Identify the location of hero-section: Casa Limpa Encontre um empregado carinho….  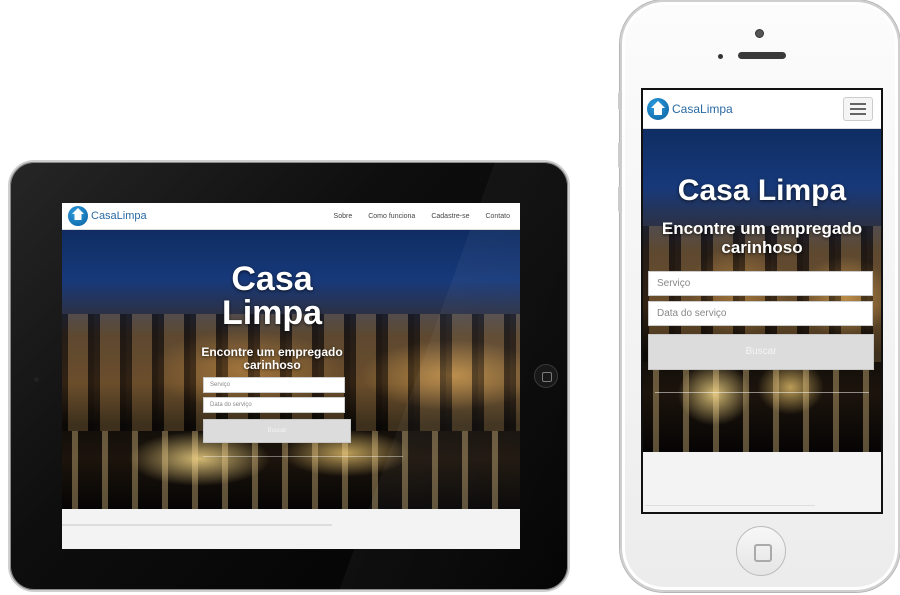
(762, 290).